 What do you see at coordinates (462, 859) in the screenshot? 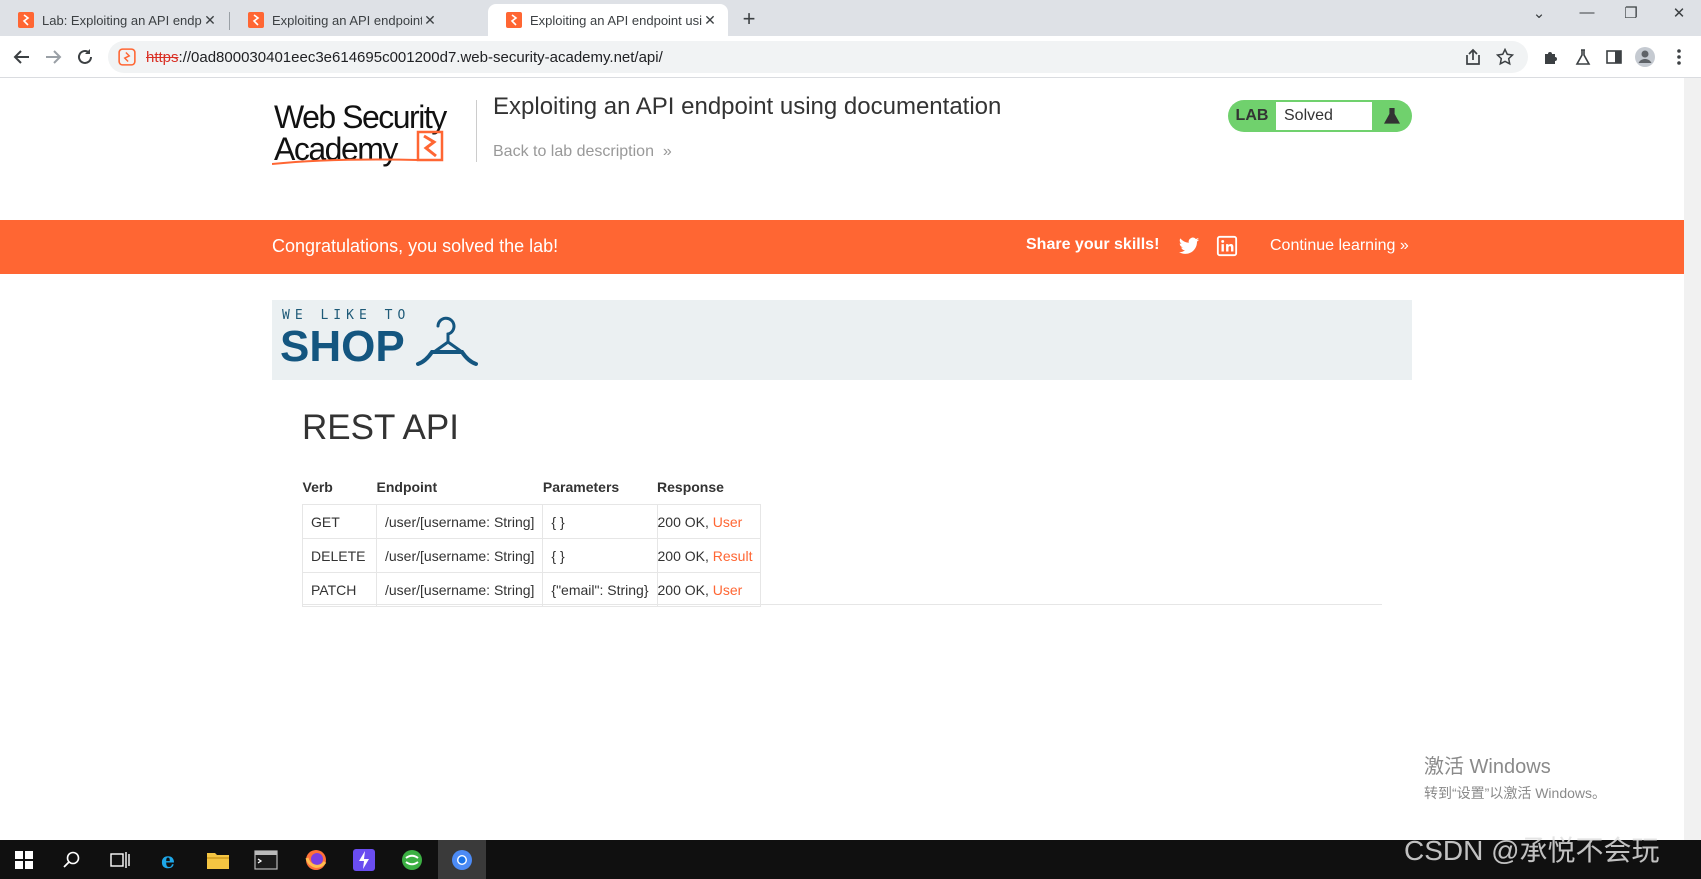
I see `chrome-icon` at bounding box center [462, 859].